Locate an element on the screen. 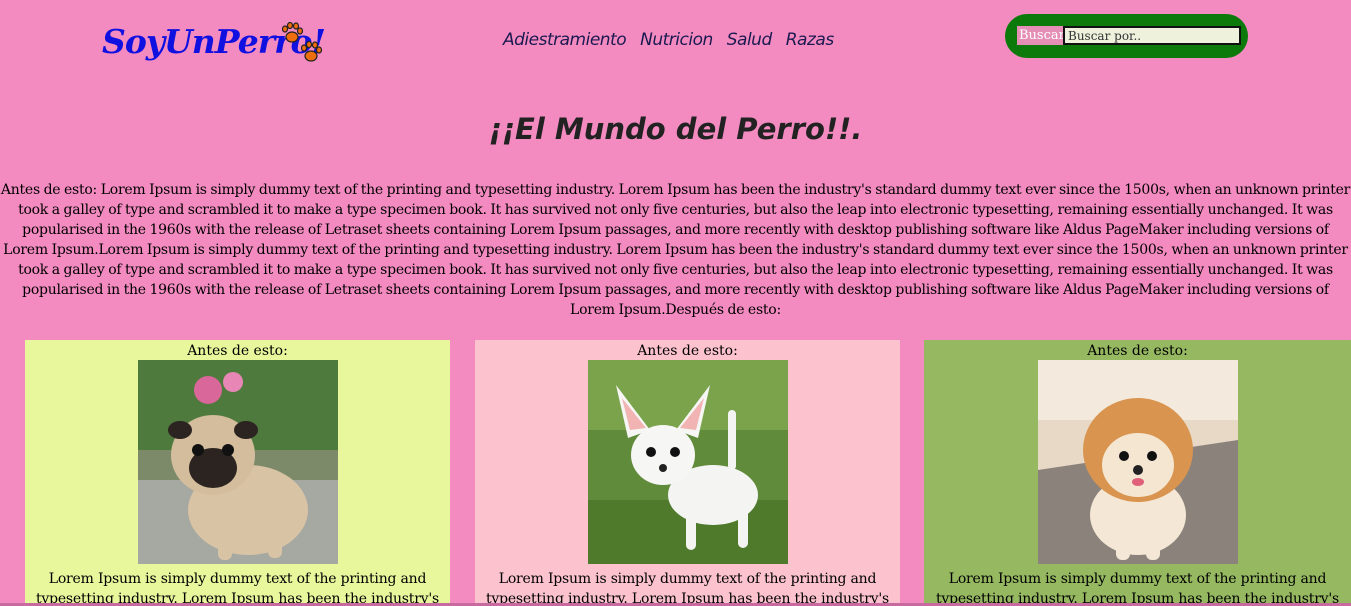 The height and width of the screenshot is (606, 1351). main-nav: Adiestramiento Nutricion Salud Razas is located at coordinates (668, 40).